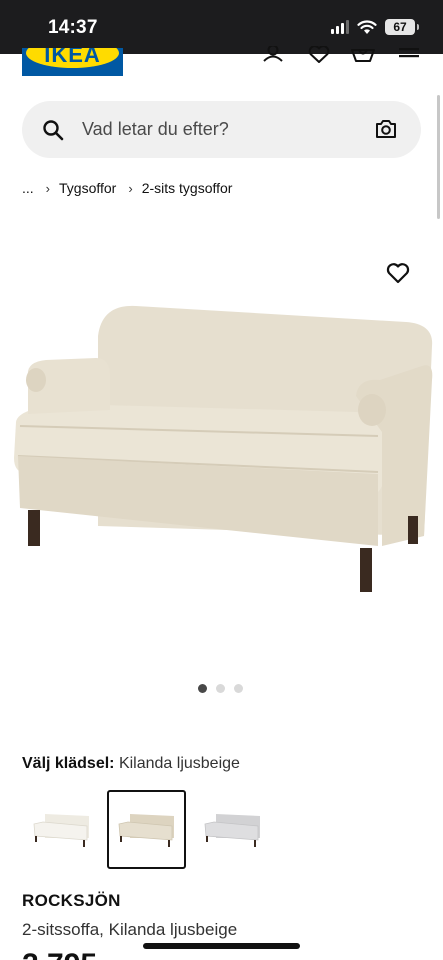 The width and height of the screenshot is (443, 960). What do you see at coordinates (363, 59) in the screenshot?
I see `cart-icon` at bounding box center [363, 59].